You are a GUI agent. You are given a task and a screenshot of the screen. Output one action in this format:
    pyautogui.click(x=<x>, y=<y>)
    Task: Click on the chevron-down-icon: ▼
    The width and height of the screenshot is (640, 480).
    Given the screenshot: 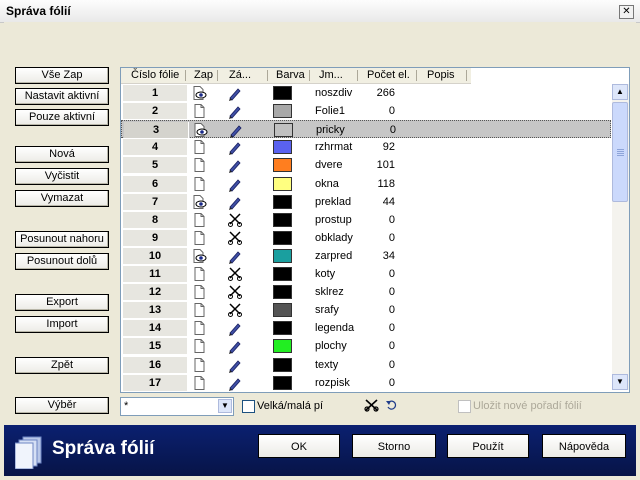 What is the action you would take?
    pyautogui.click(x=225, y=406)
    